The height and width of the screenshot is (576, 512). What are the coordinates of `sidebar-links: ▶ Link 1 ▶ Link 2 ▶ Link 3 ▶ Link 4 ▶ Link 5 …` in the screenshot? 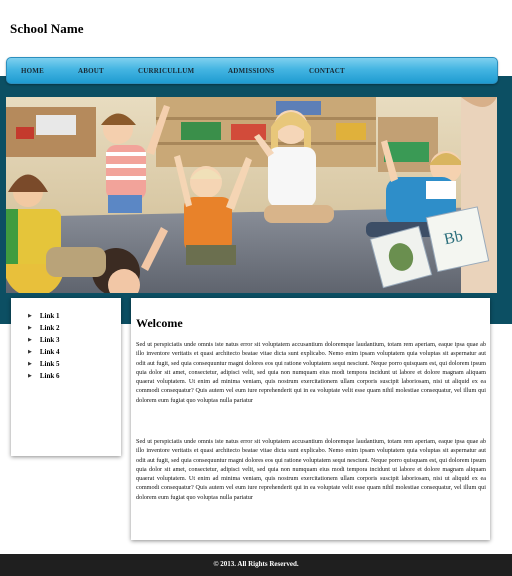 It's located at (66, 377).